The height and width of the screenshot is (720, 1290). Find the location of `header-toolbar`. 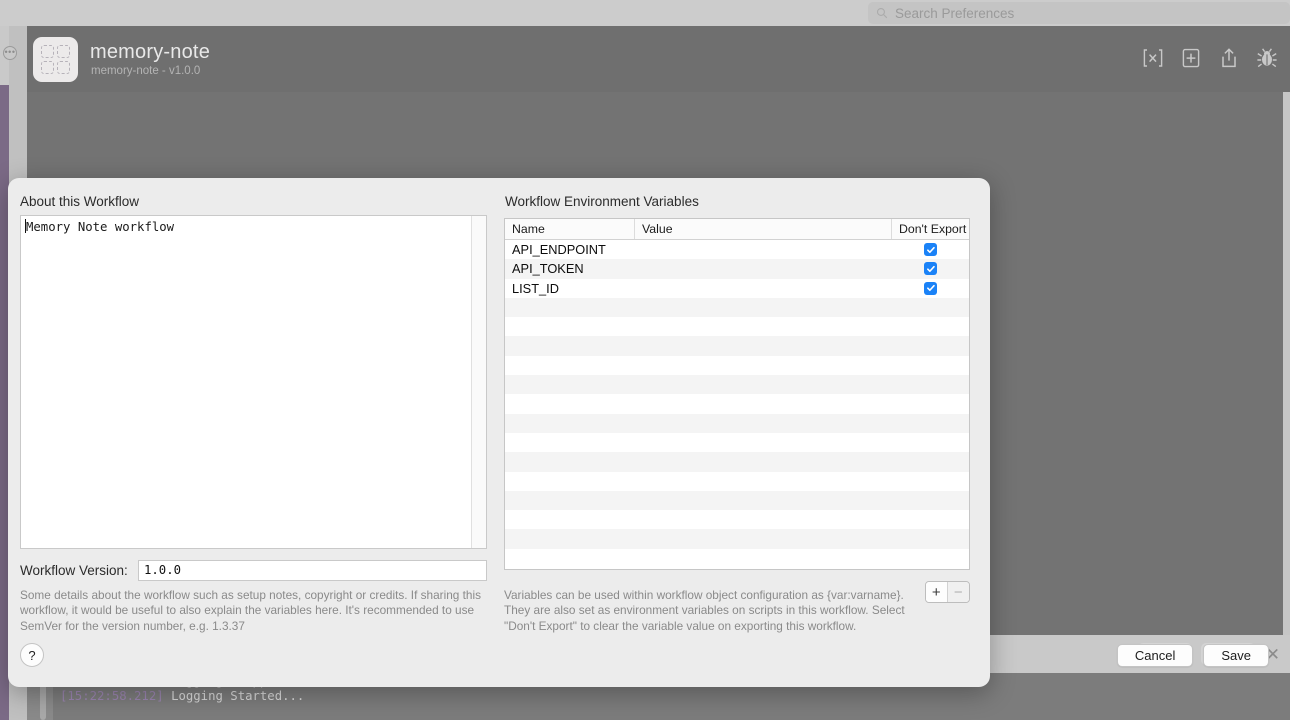

header-toolbar is located at coordinates (1210, 58).